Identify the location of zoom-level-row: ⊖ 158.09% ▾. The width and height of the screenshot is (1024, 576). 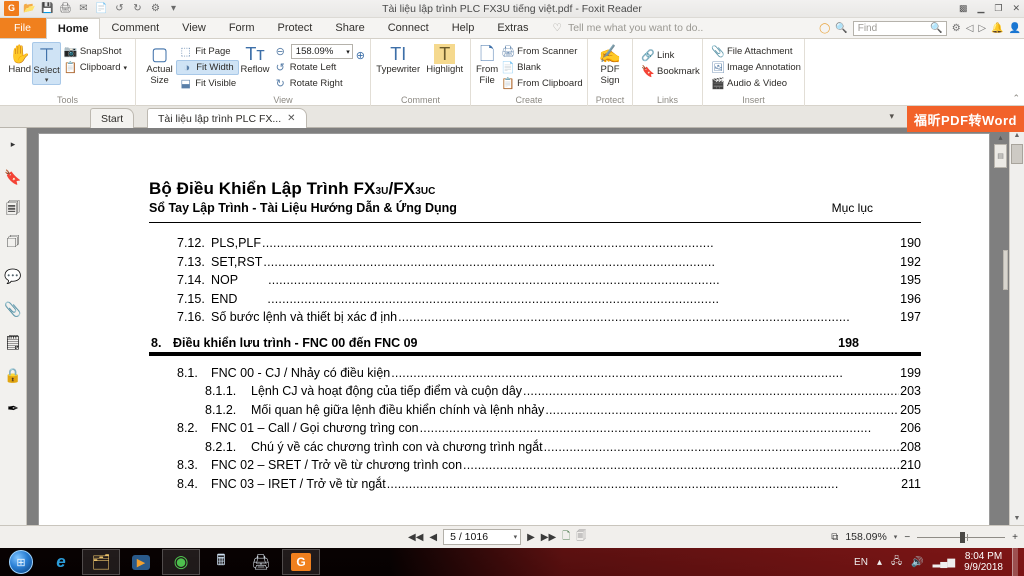
(313, 51).